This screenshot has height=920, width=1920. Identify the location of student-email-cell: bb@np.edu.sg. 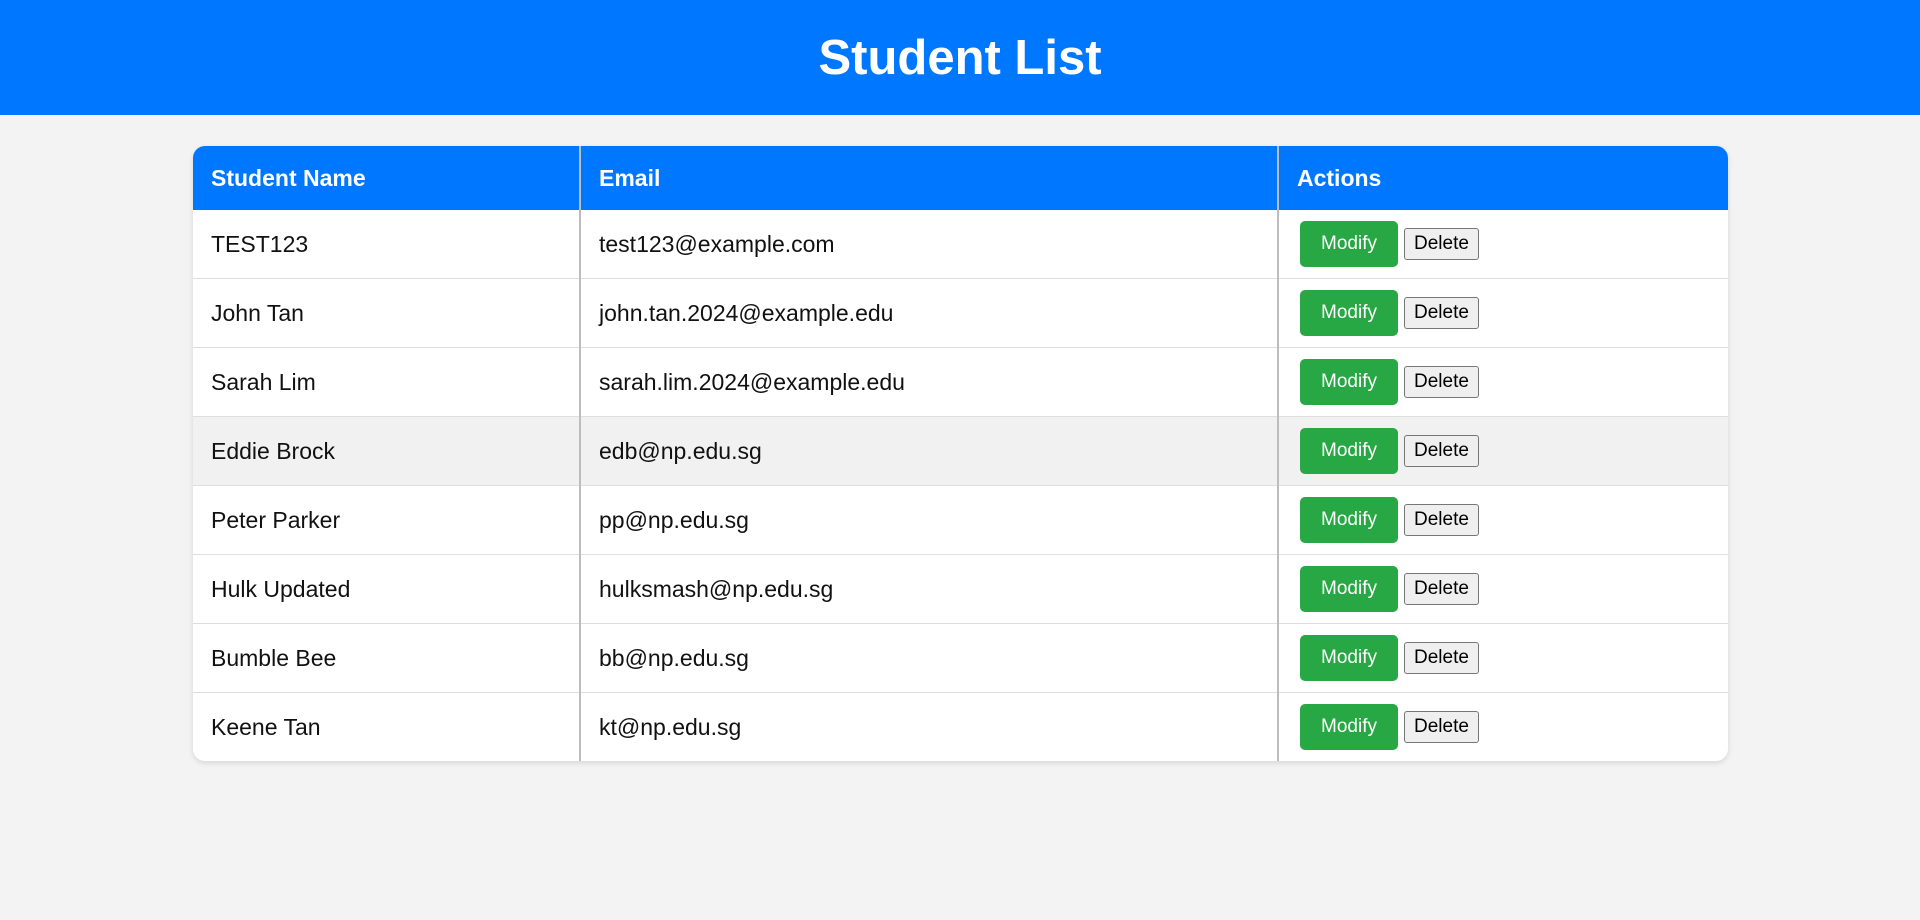
(929, 658).